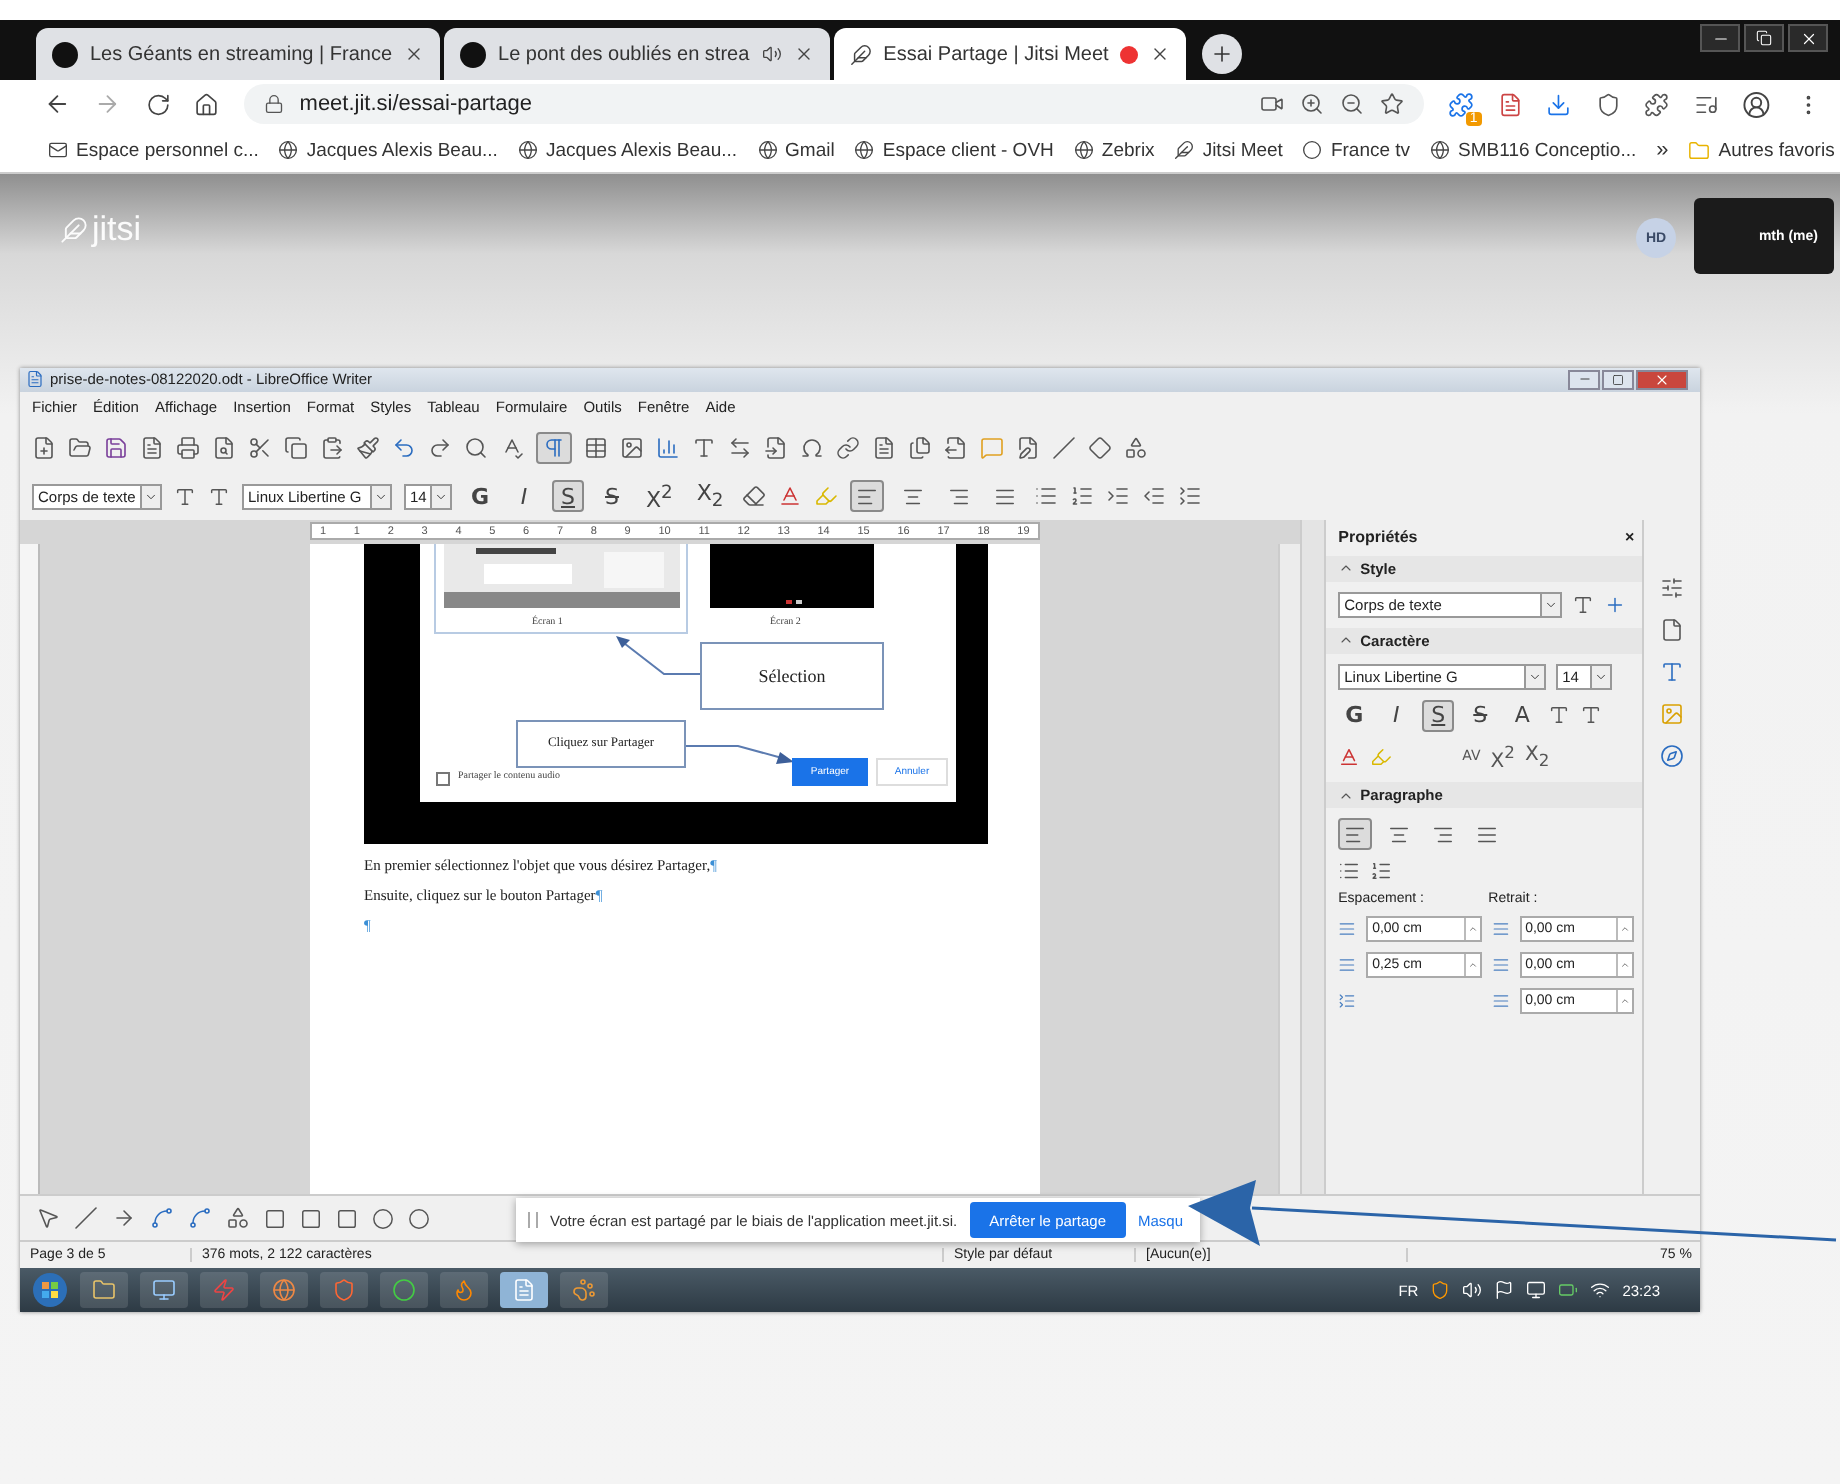 The width and height of the screenshot is (1840, 1484). Describe the element at coordinates (512, 447) in the screenshot. I see `spellcheck-icon` at that location.